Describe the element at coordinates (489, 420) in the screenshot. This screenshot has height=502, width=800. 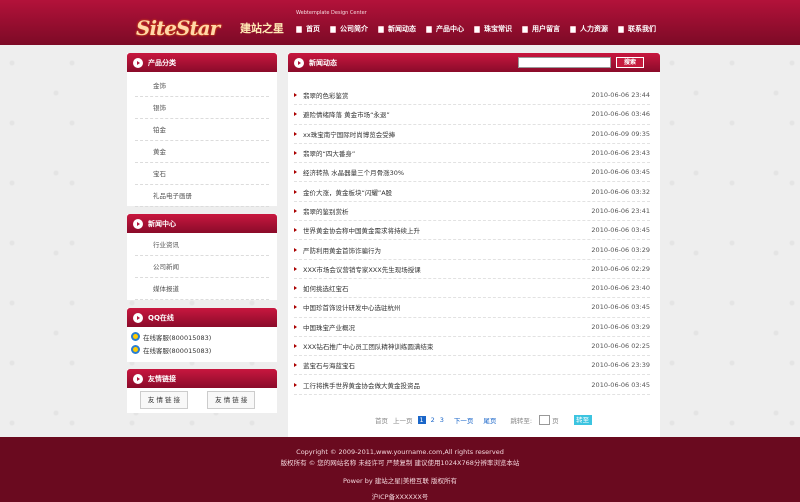
I see `pager-last: 尾页` at that location.